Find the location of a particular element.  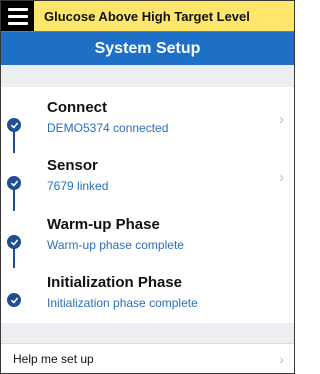

page-title: System Setup is located at coordinates (147, 48).